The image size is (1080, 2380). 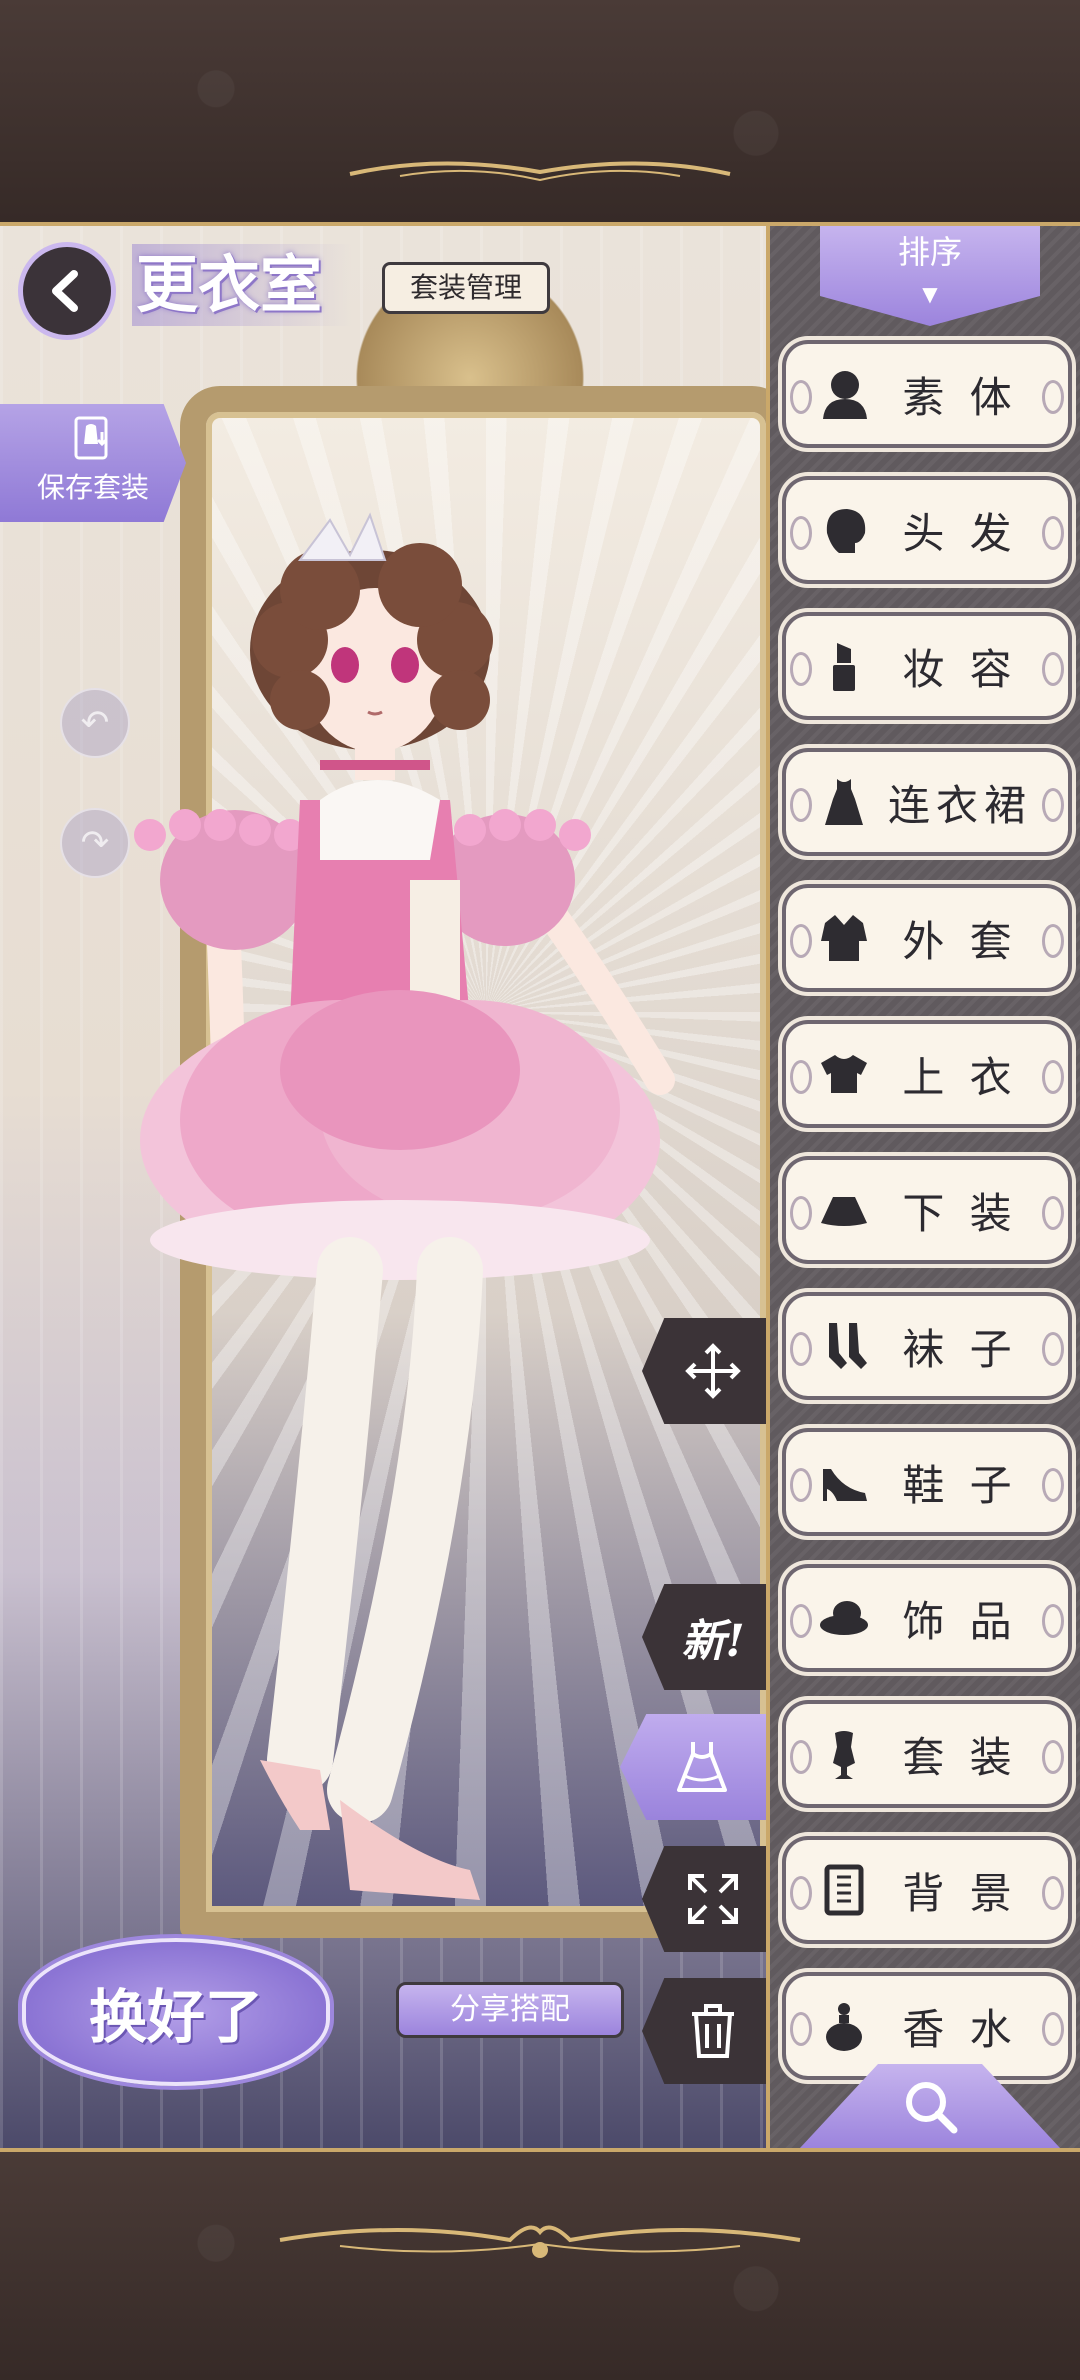 What do you see at coordinates (960, 1213) in the screenshot?
I see `category-label: 下 装` at bounding box center [960, 1213].